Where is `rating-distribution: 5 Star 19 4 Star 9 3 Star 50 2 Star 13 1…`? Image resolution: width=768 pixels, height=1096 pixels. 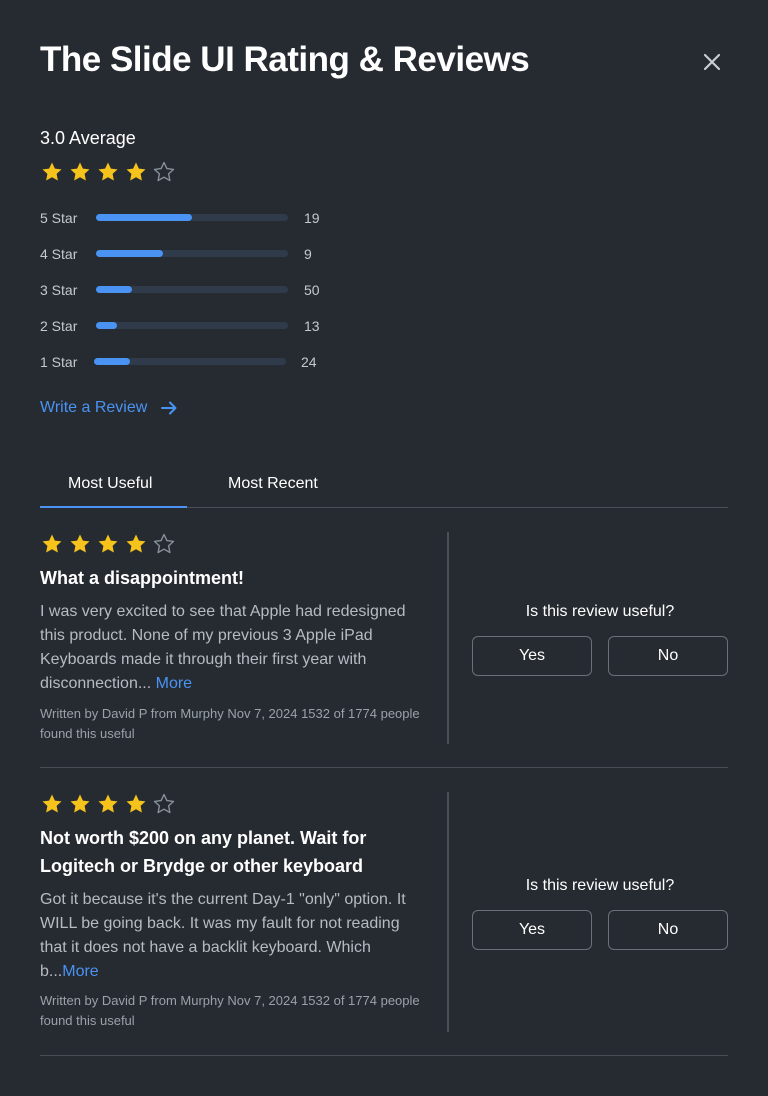 rating-distribution: 5 Star 19 4 Star 9 3 Star 50 2 Star 13 1… is located at coordinates (190, 296).